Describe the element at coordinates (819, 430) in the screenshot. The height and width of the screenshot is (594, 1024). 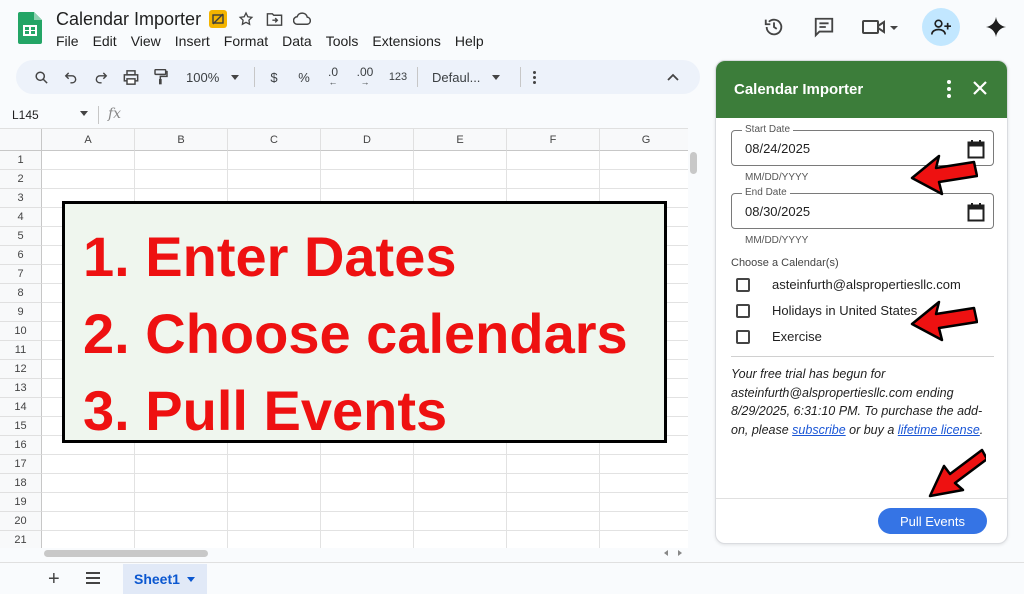
I see `subscribe-link: subscribe` at that location.